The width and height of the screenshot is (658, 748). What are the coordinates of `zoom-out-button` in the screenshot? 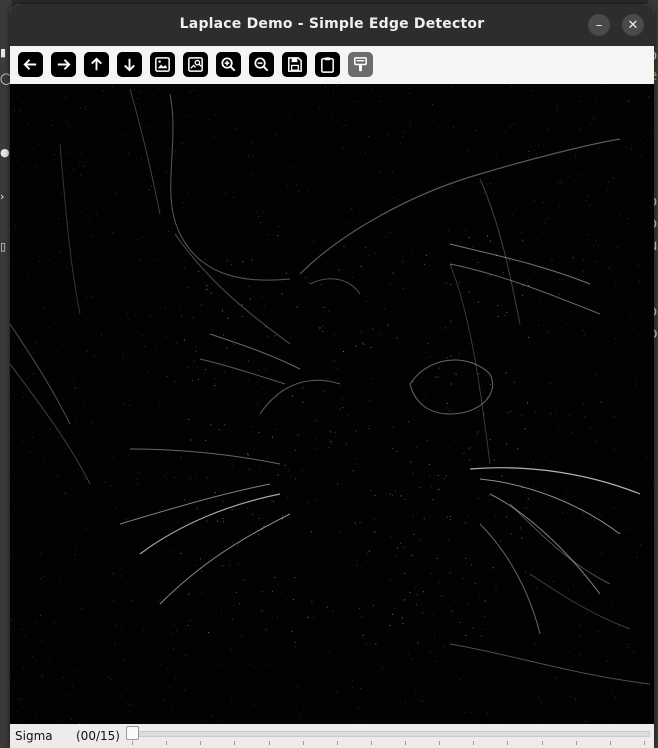 It's located at (261, 64).